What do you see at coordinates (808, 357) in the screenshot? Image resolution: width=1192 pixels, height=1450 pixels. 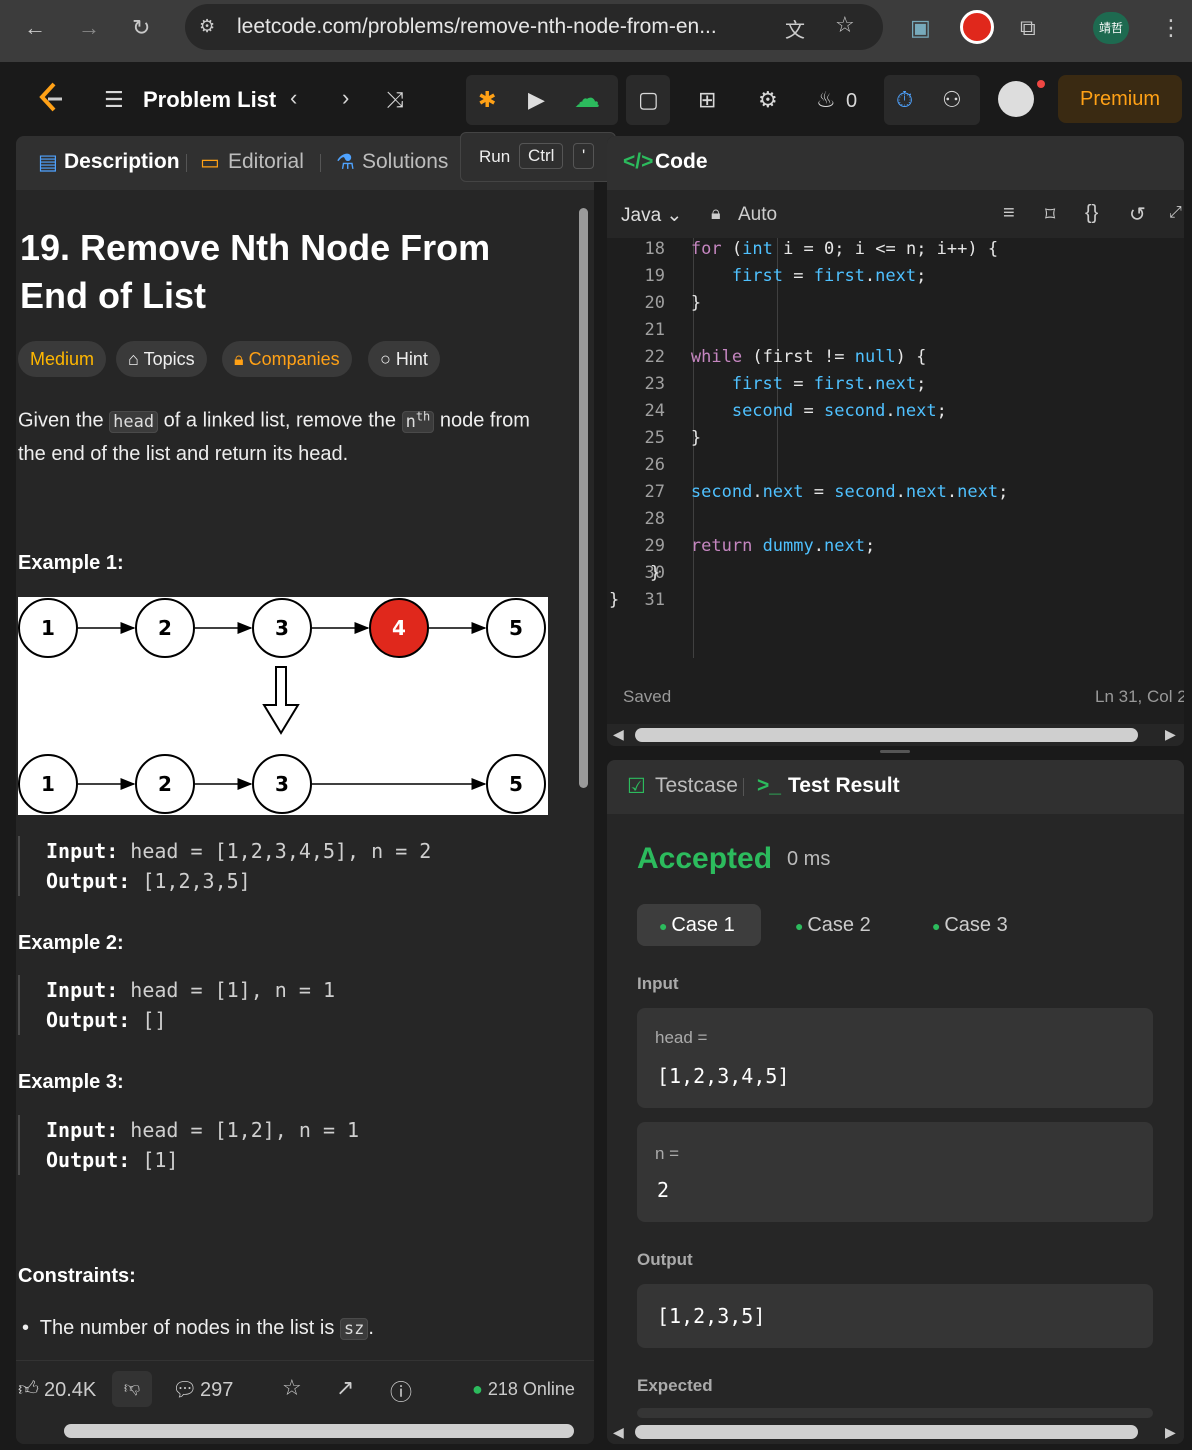 I see `code-line: while (first != null) {` at bounding box center [808, 357].